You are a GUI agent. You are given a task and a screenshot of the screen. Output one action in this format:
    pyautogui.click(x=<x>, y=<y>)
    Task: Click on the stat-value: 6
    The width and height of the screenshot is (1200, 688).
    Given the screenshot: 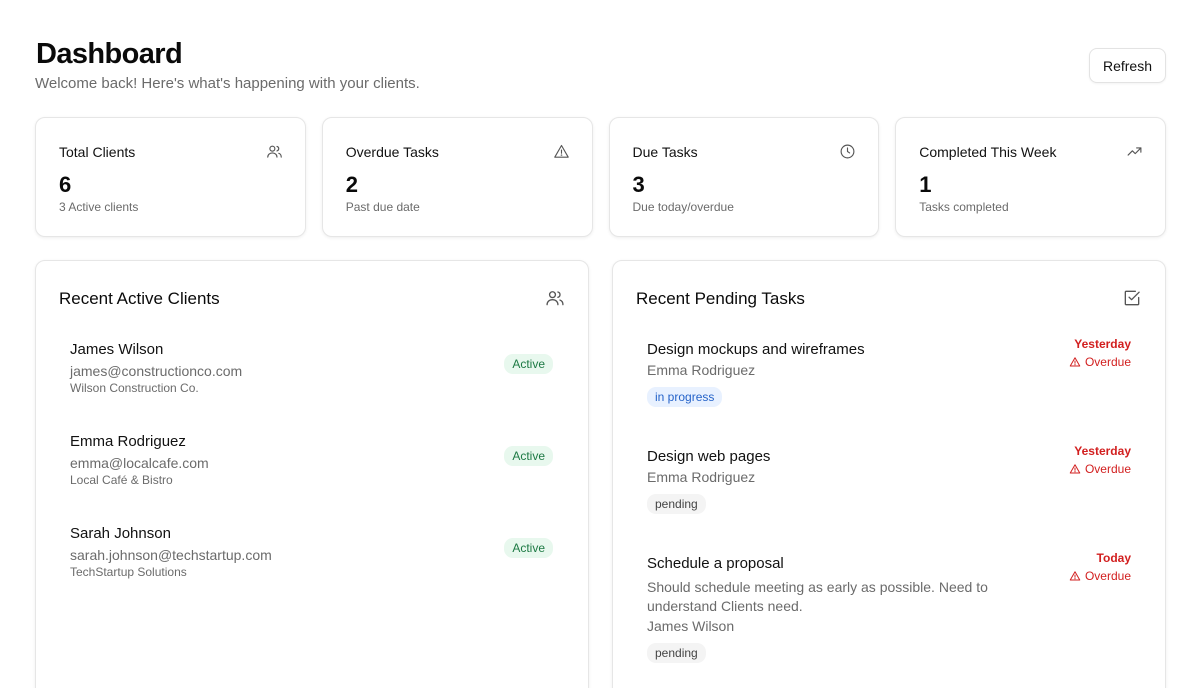 What is the action you would take?
    pyautogui.click(x=65, y=184)
    